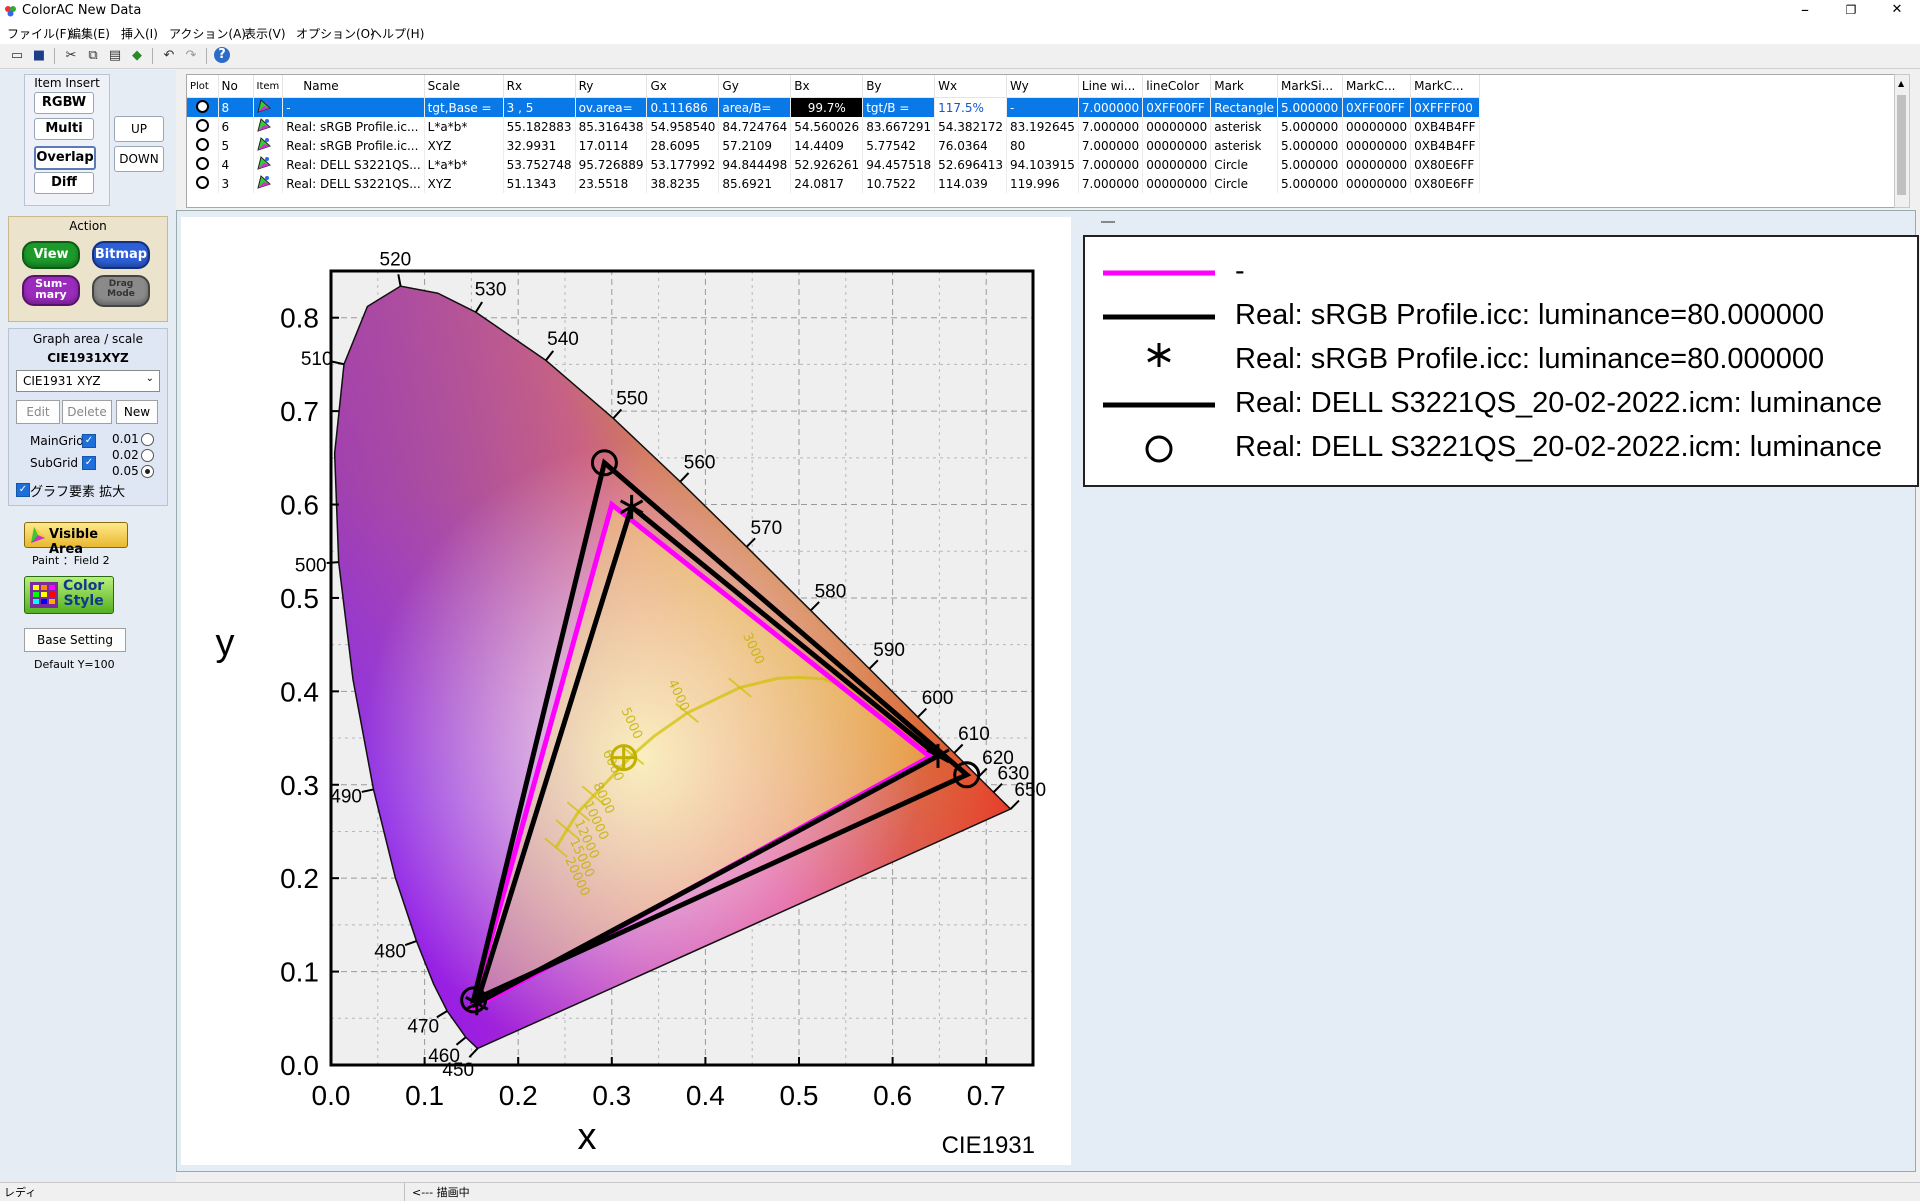 Image resolution: width=1920 pixels, height=1201 pixels. What do you see at coordinates (64, 183) in the screenshot?
I see `diff-button: Diff` at bounding box center [64, 183].